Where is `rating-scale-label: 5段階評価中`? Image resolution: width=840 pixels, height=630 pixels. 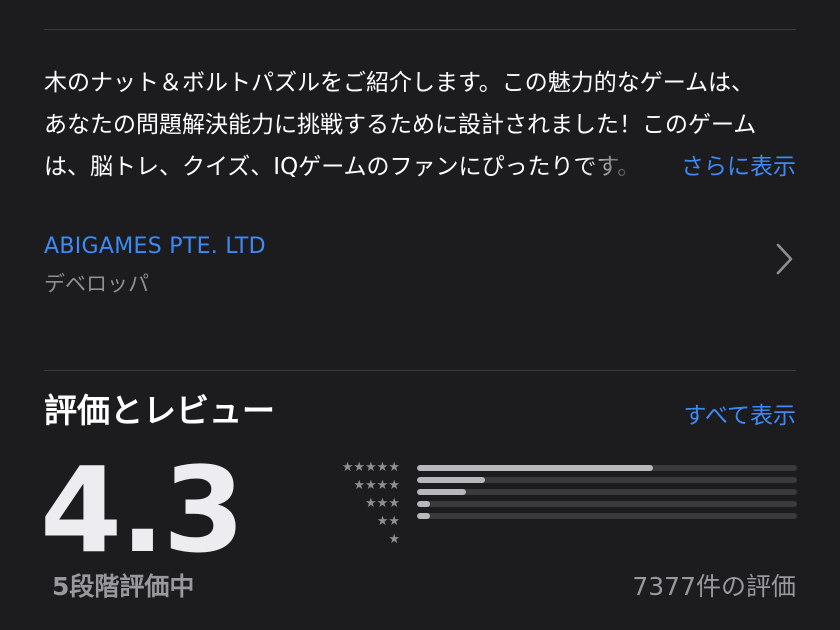
rating-scale-label: 5段階評価中 is located at coordinates (123, 586).